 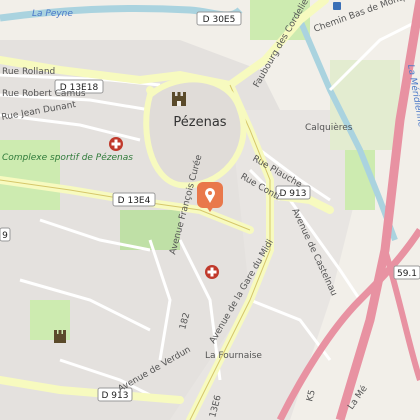 What do you see at coordinates (30, 175) in the screenshot?
I see `sports-complex-green` at bounding box center [30, 175].